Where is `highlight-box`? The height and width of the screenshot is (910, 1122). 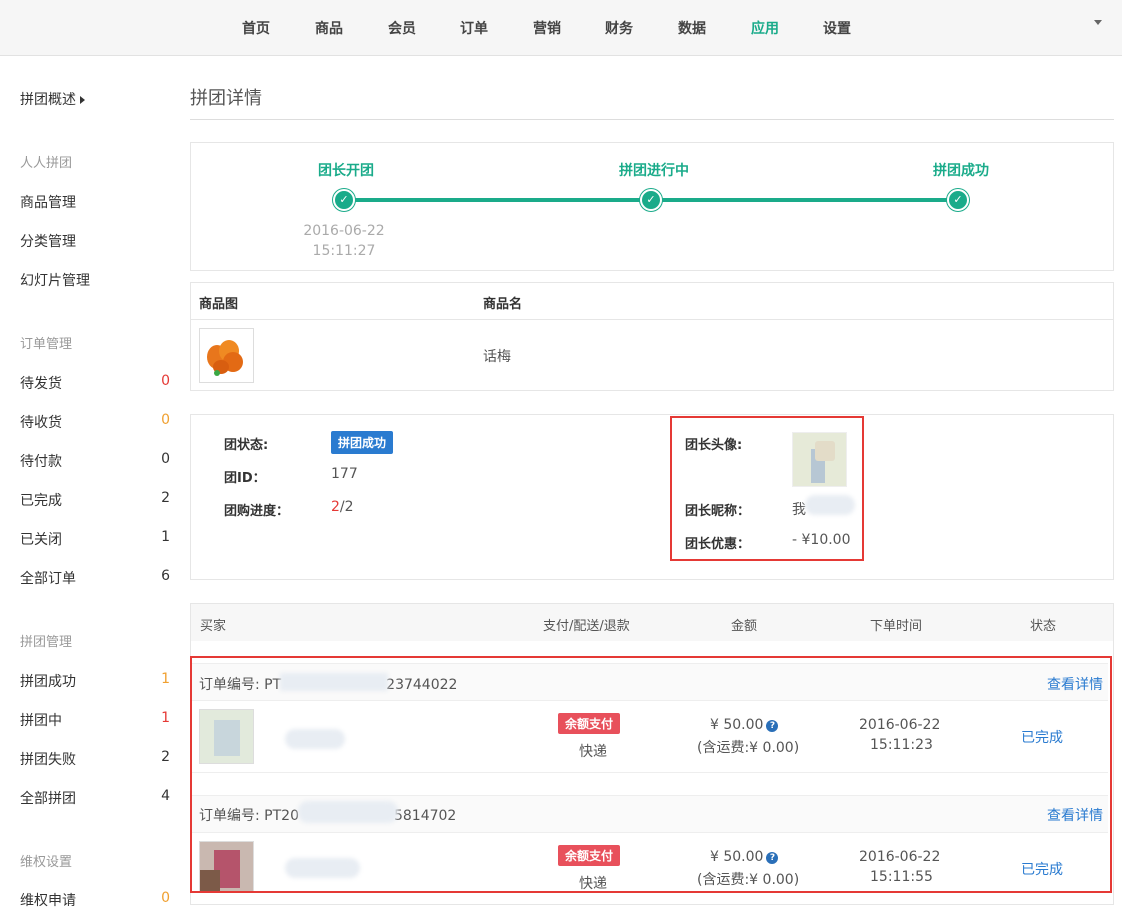 highlight-box is located at coordinates (767, 488).